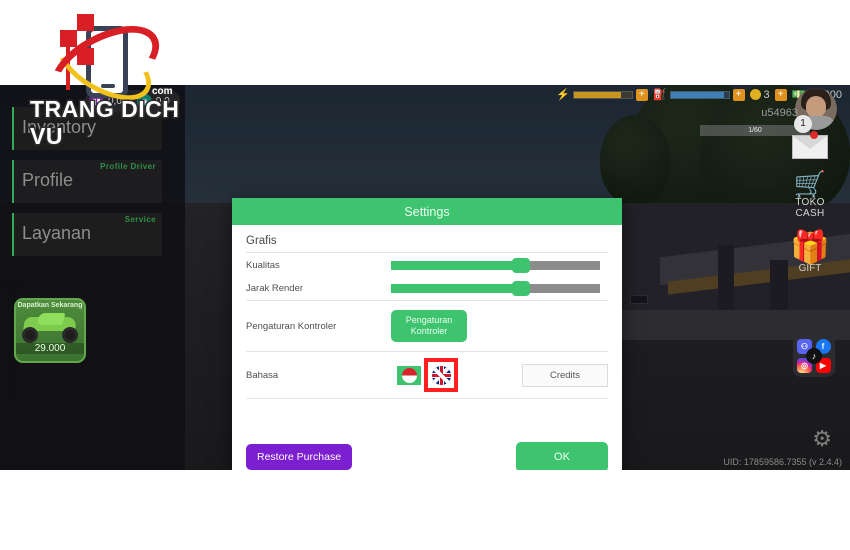  What do you see at coordinates (738, 94) in the screenshot?
I see `add-fuel-button: +` at bounding box center [738, 94].